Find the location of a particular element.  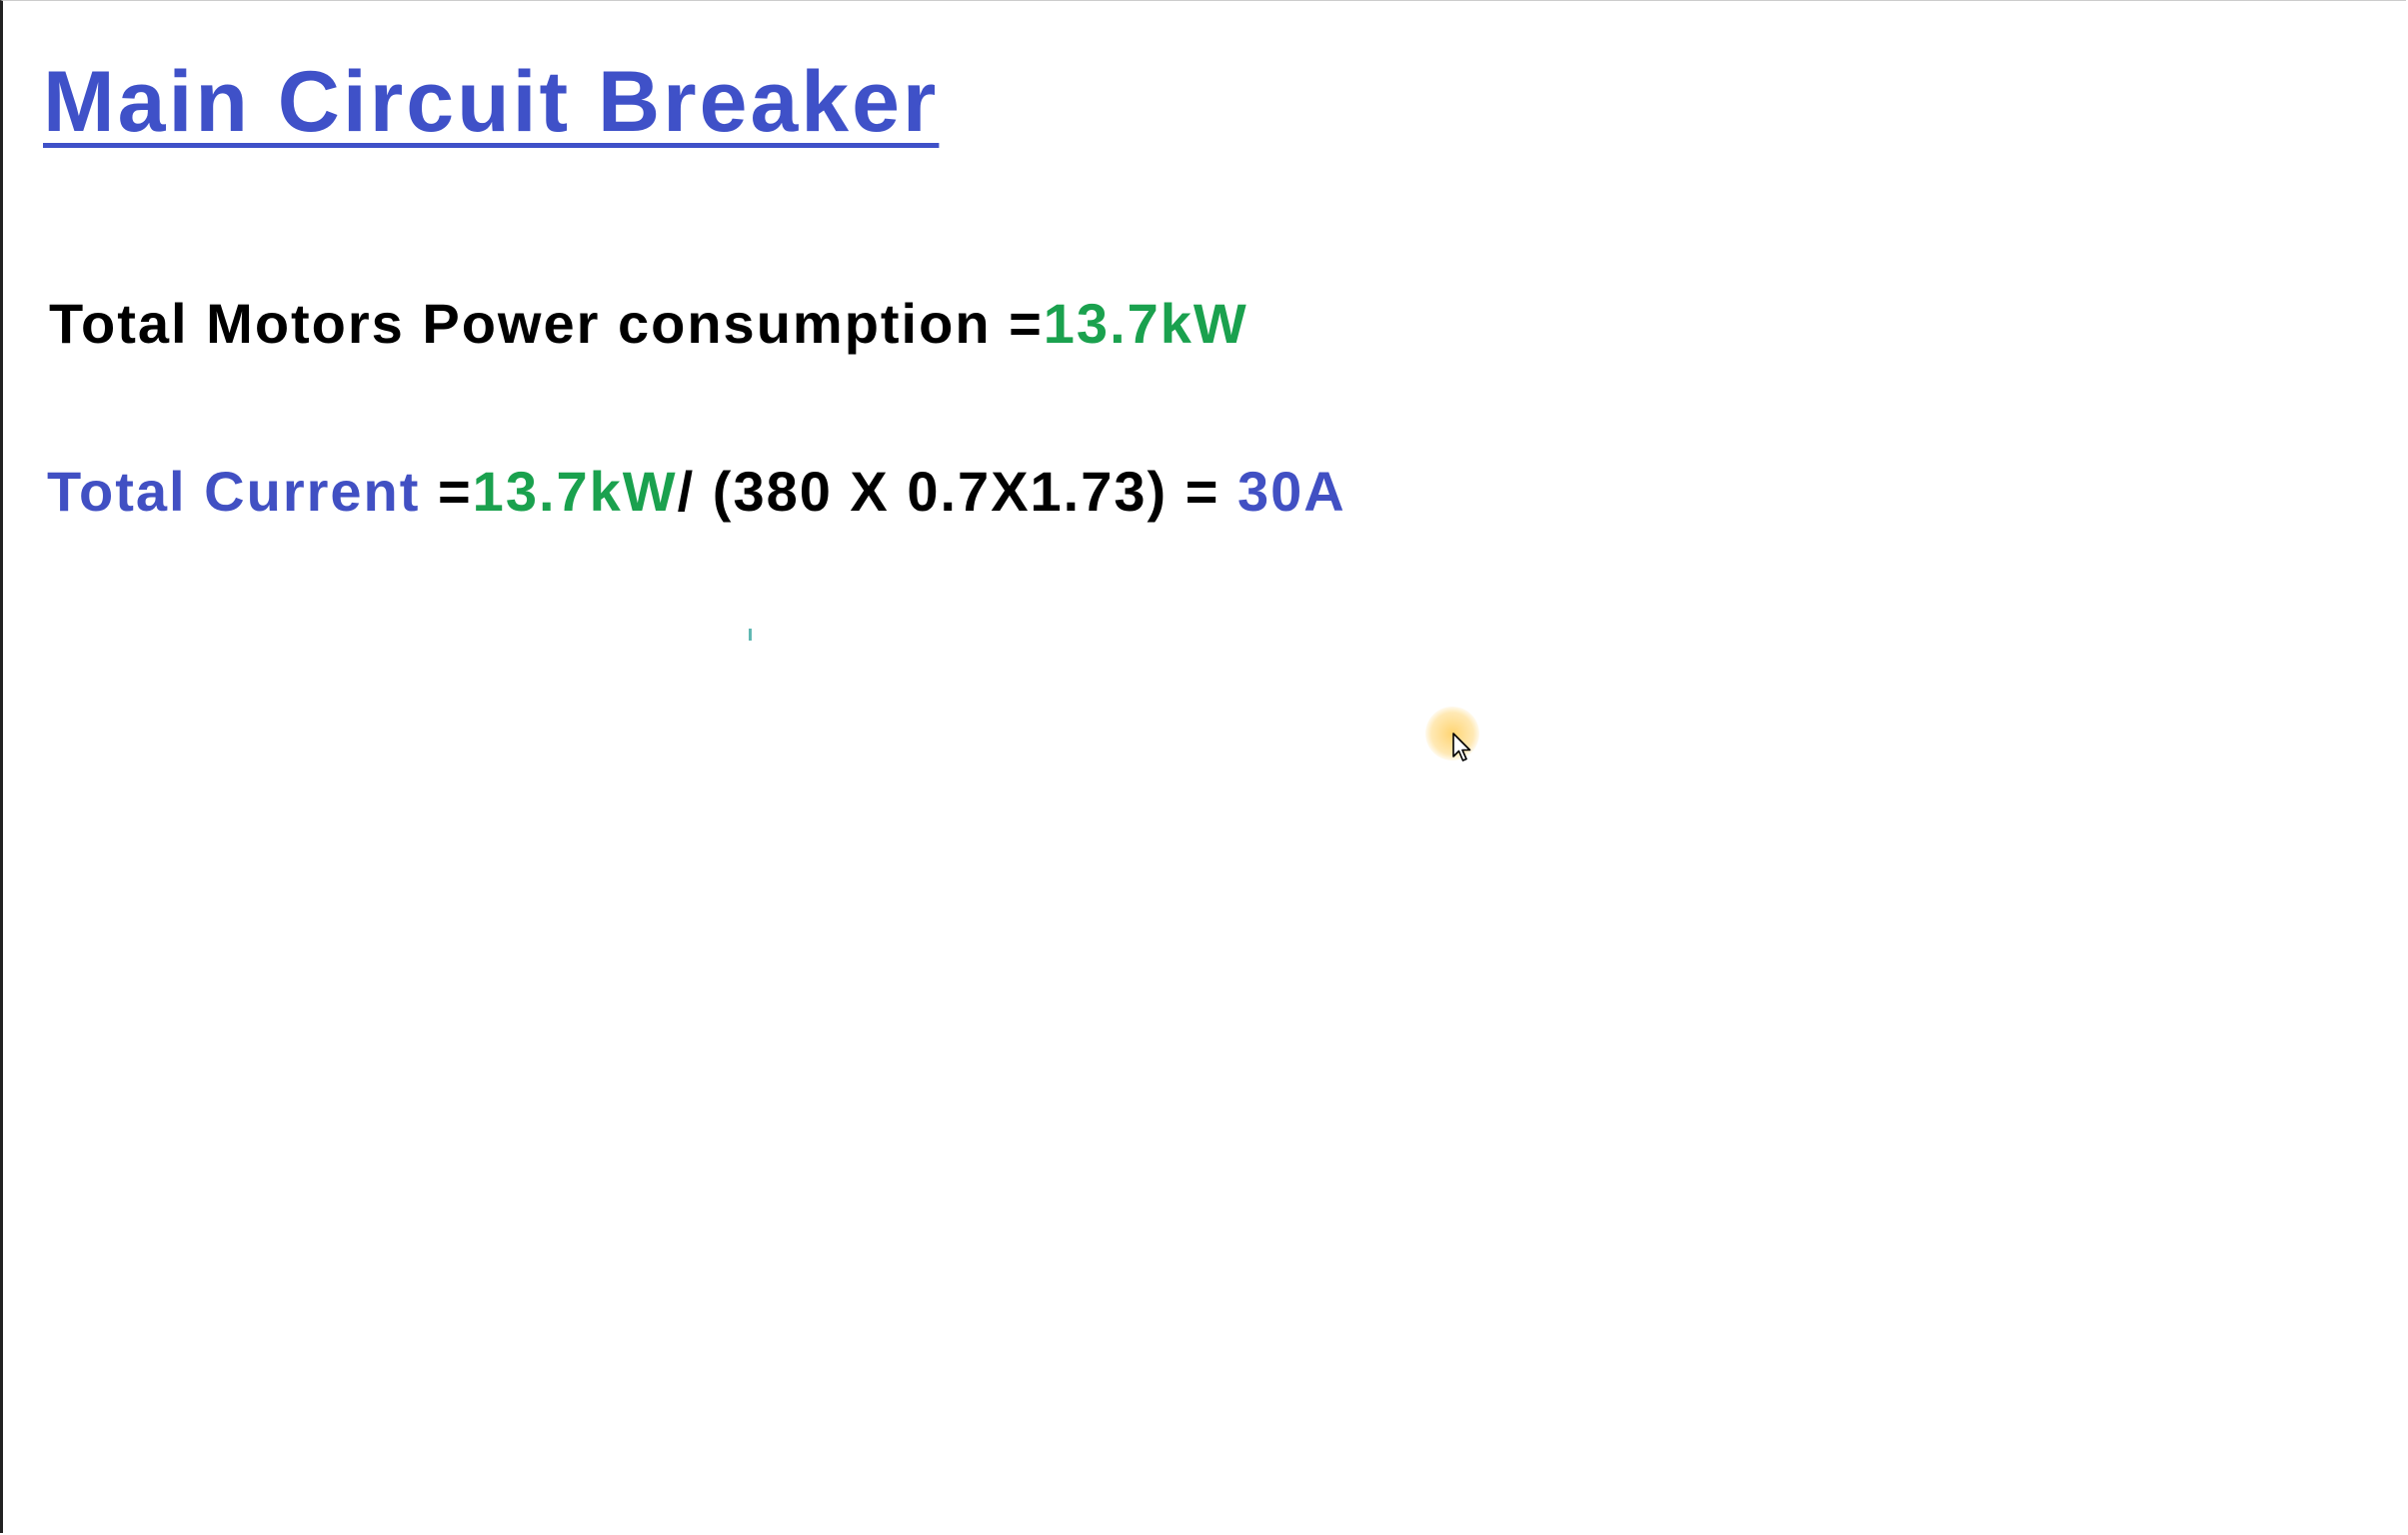

current-result: 30A is located at coordinates (1291, 492).